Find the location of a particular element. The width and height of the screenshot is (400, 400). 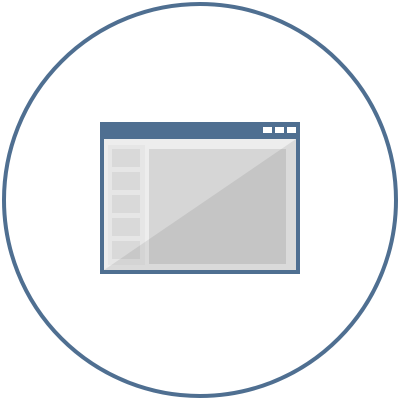

sidebar-items is located at coordinates (126, 204).